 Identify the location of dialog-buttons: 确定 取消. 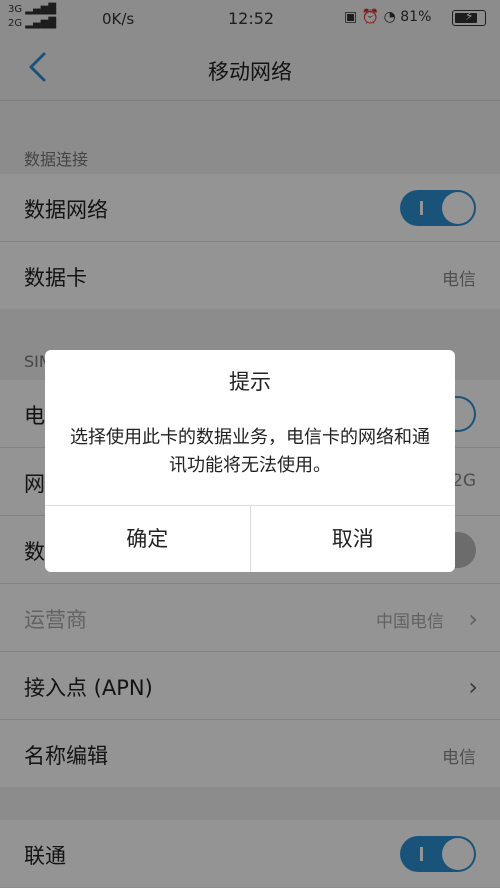
(250, 538).